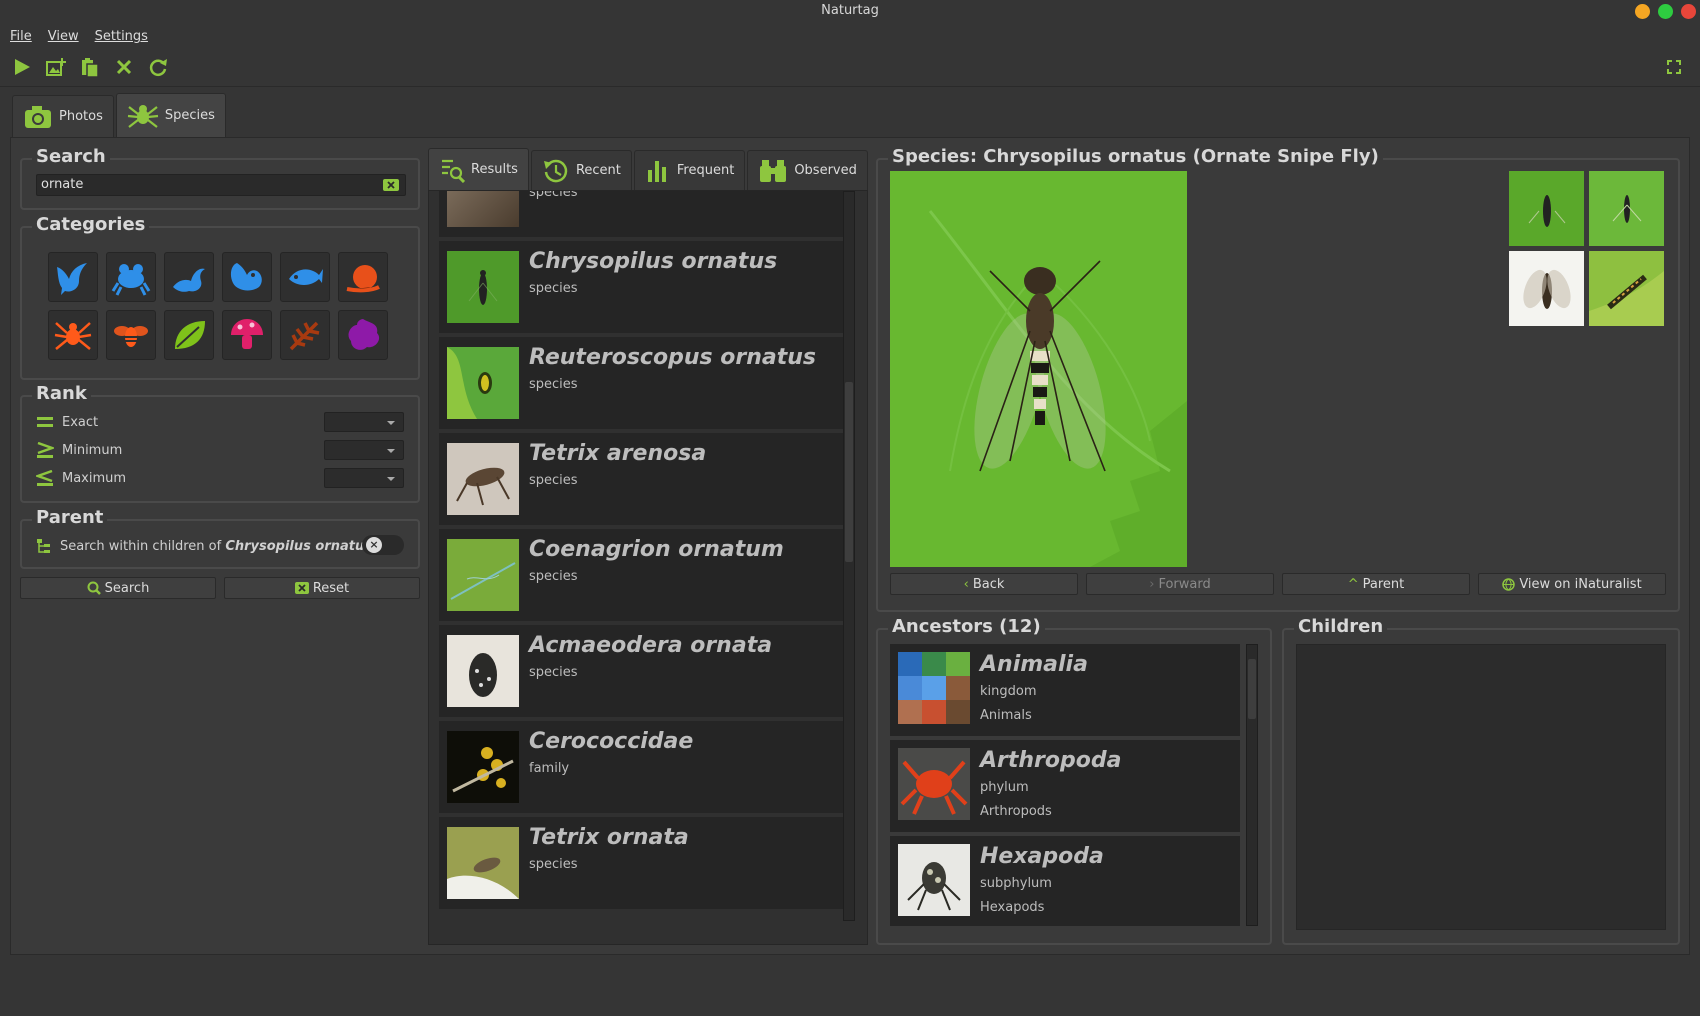  Describe the element at coordinates (305, 335) in the screenshot. I see `category-protozoa-button` at that location.